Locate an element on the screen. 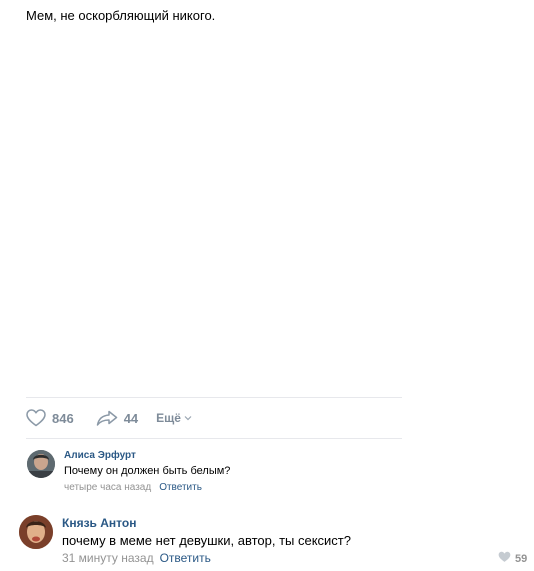  share-count: 44 is located at coordinates (131, 418).